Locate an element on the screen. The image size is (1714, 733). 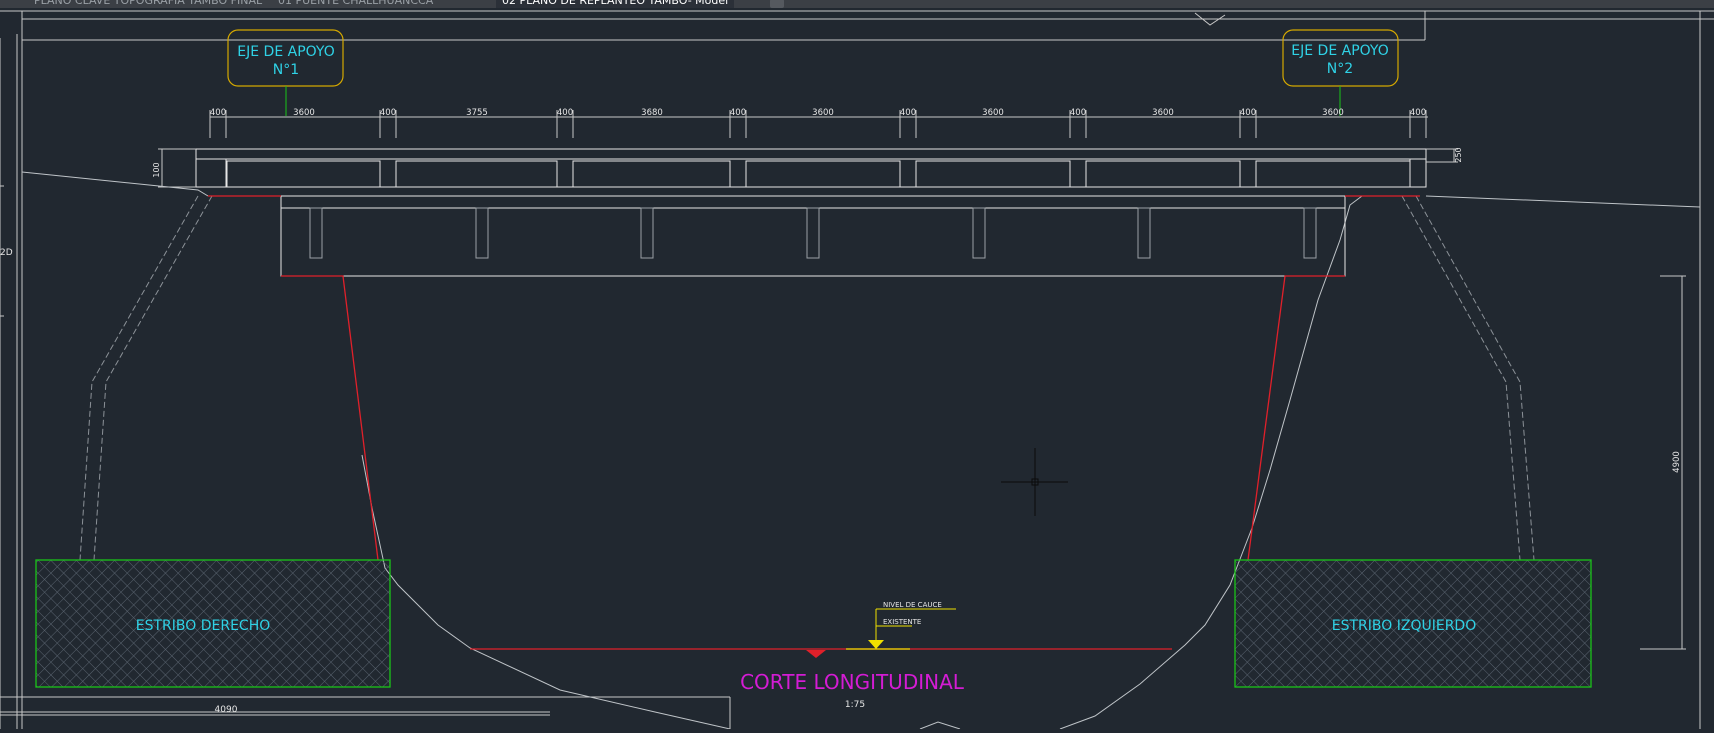
deck-height-dimension-left: 100 is located at coordinates (174, 168).